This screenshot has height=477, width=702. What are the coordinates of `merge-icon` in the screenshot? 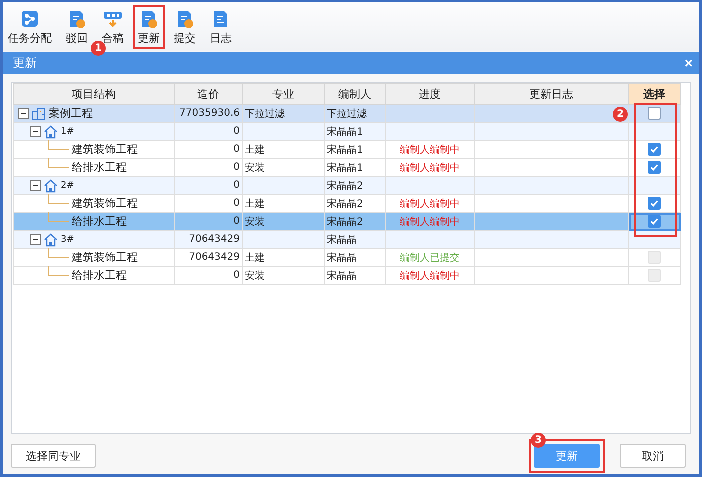 It's located at (113, 19).